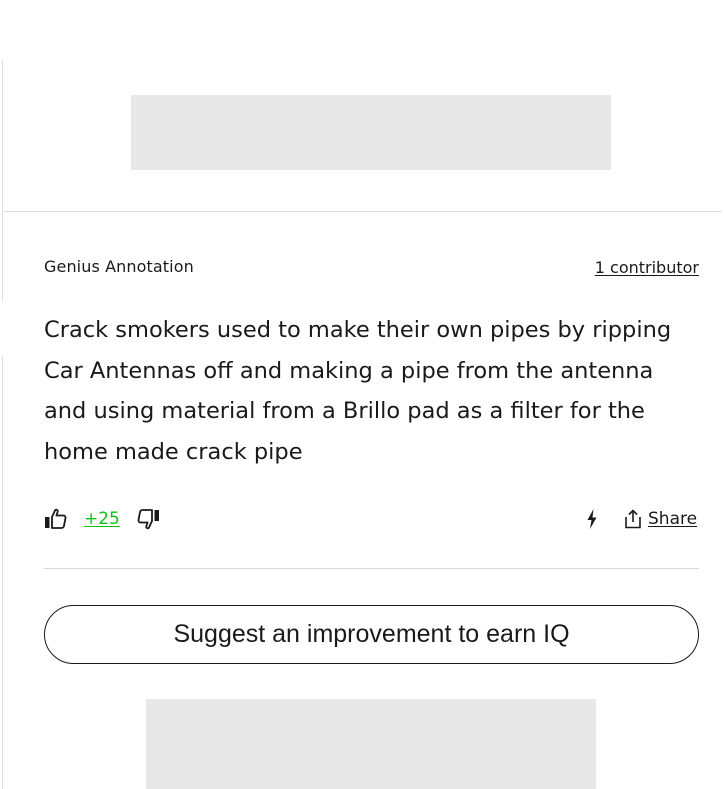 The image size is (724, 789). Describe the element at coordinates (647, 267) in the screenshot. I see `contributors-link: 1 contributor` at that location.